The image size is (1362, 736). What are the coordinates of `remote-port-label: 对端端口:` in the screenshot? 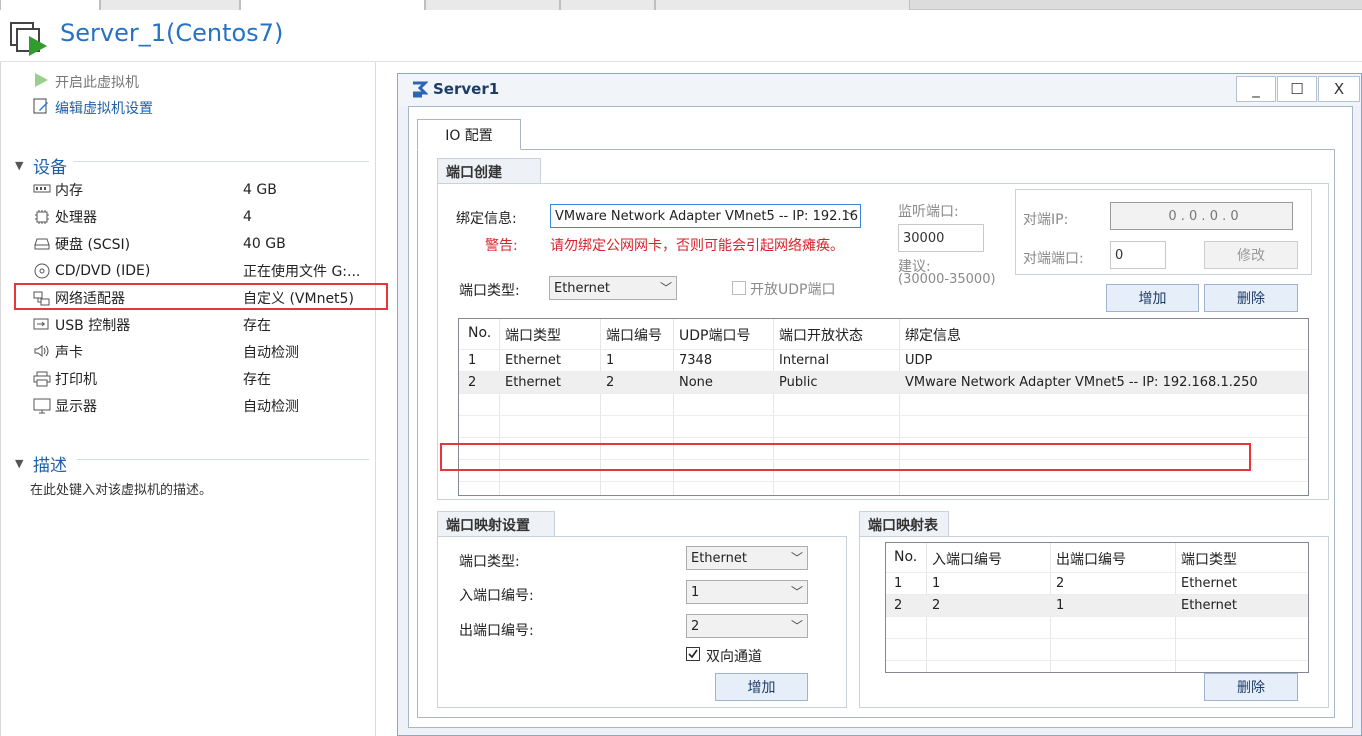 It's located at (1053, 259).